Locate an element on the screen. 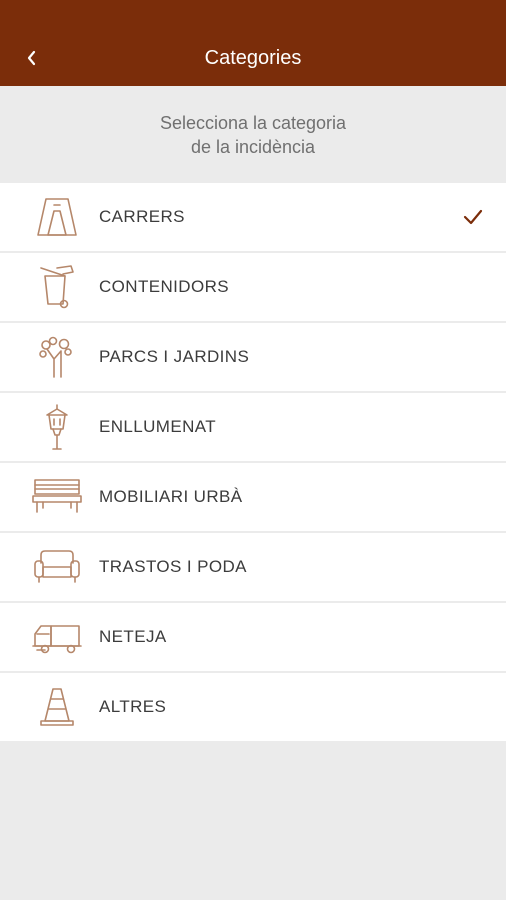 This screenshot has height=900, width=506. category-label: MOBILIARI URBÀ is located at coordinates (171, 496).